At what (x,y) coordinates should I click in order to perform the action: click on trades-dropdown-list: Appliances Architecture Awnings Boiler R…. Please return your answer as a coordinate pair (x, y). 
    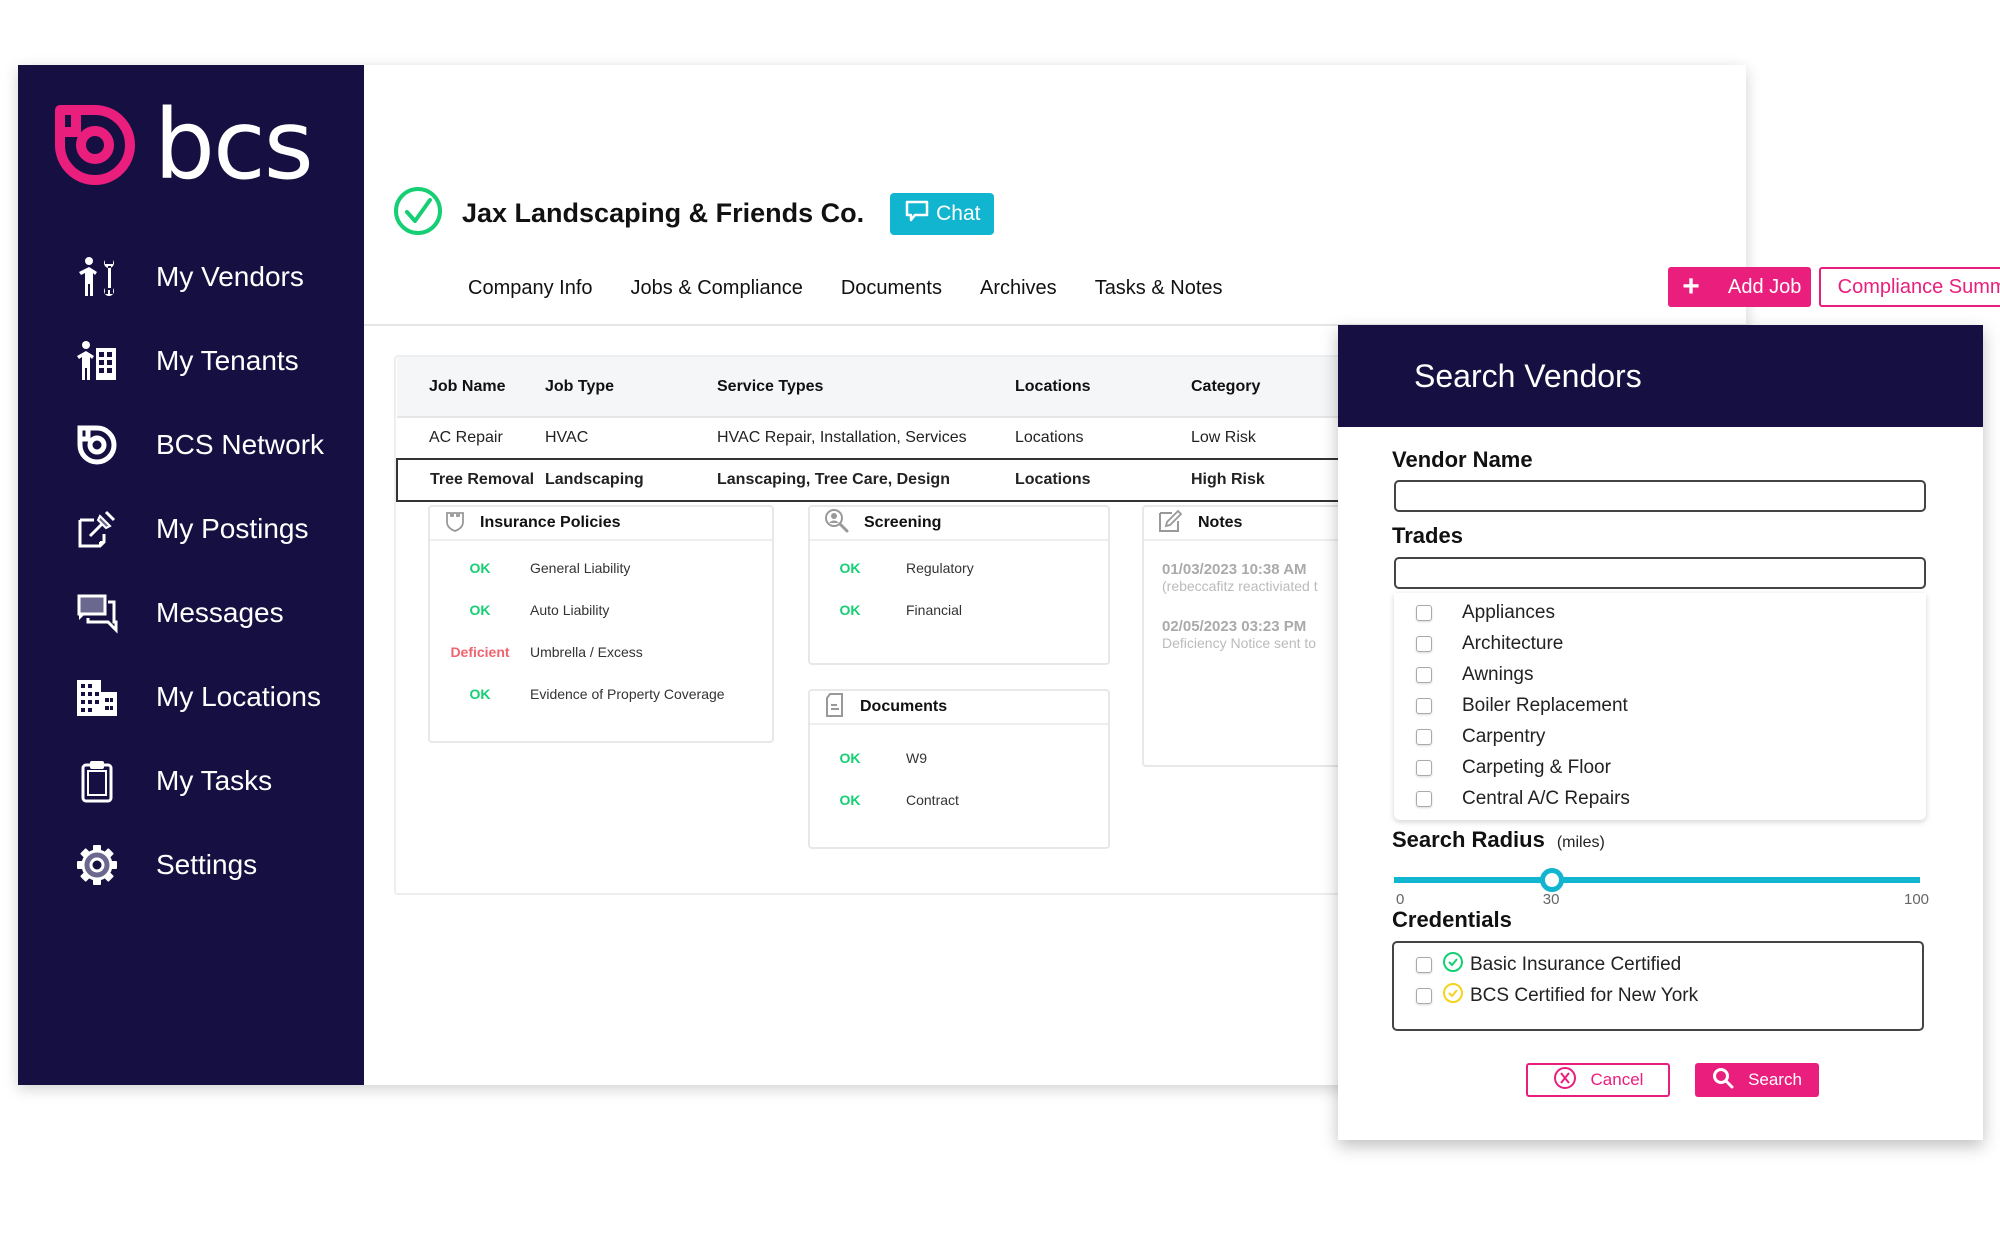
    Looking at the image, I should click on (1660, 706).